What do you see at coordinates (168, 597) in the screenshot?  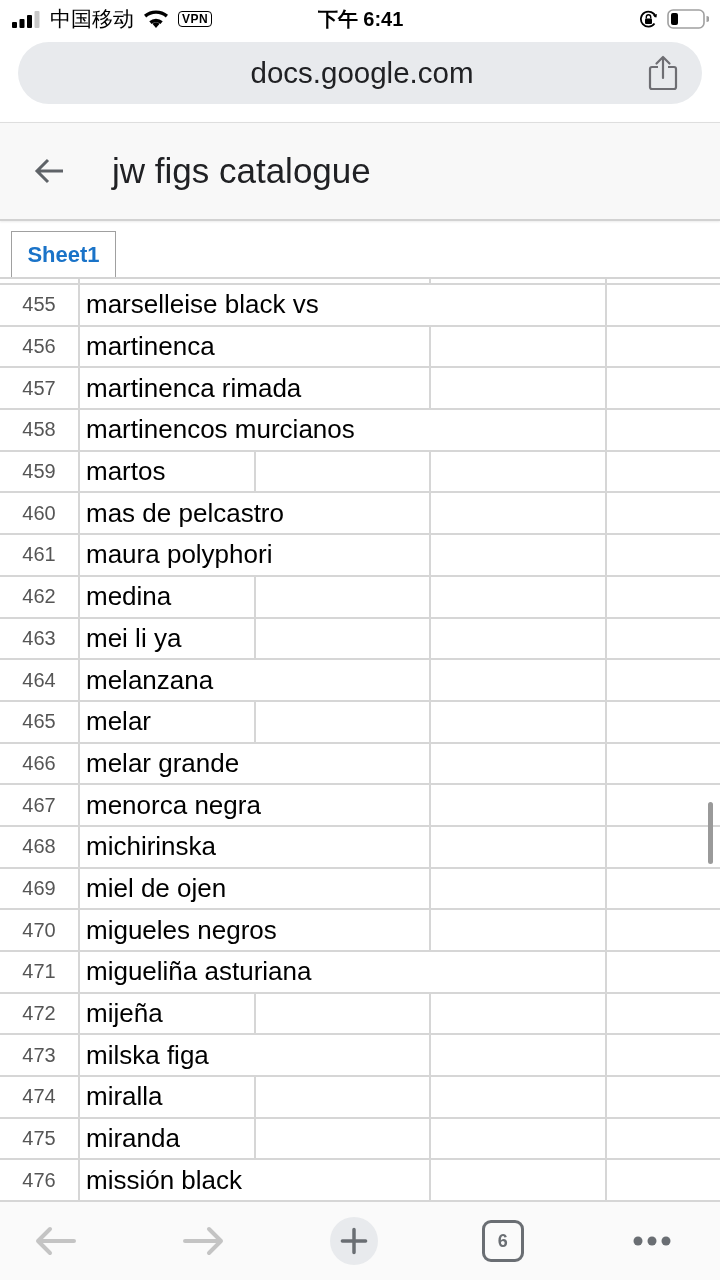 I see `table-cell: medina` at bounding box center [168, 597].